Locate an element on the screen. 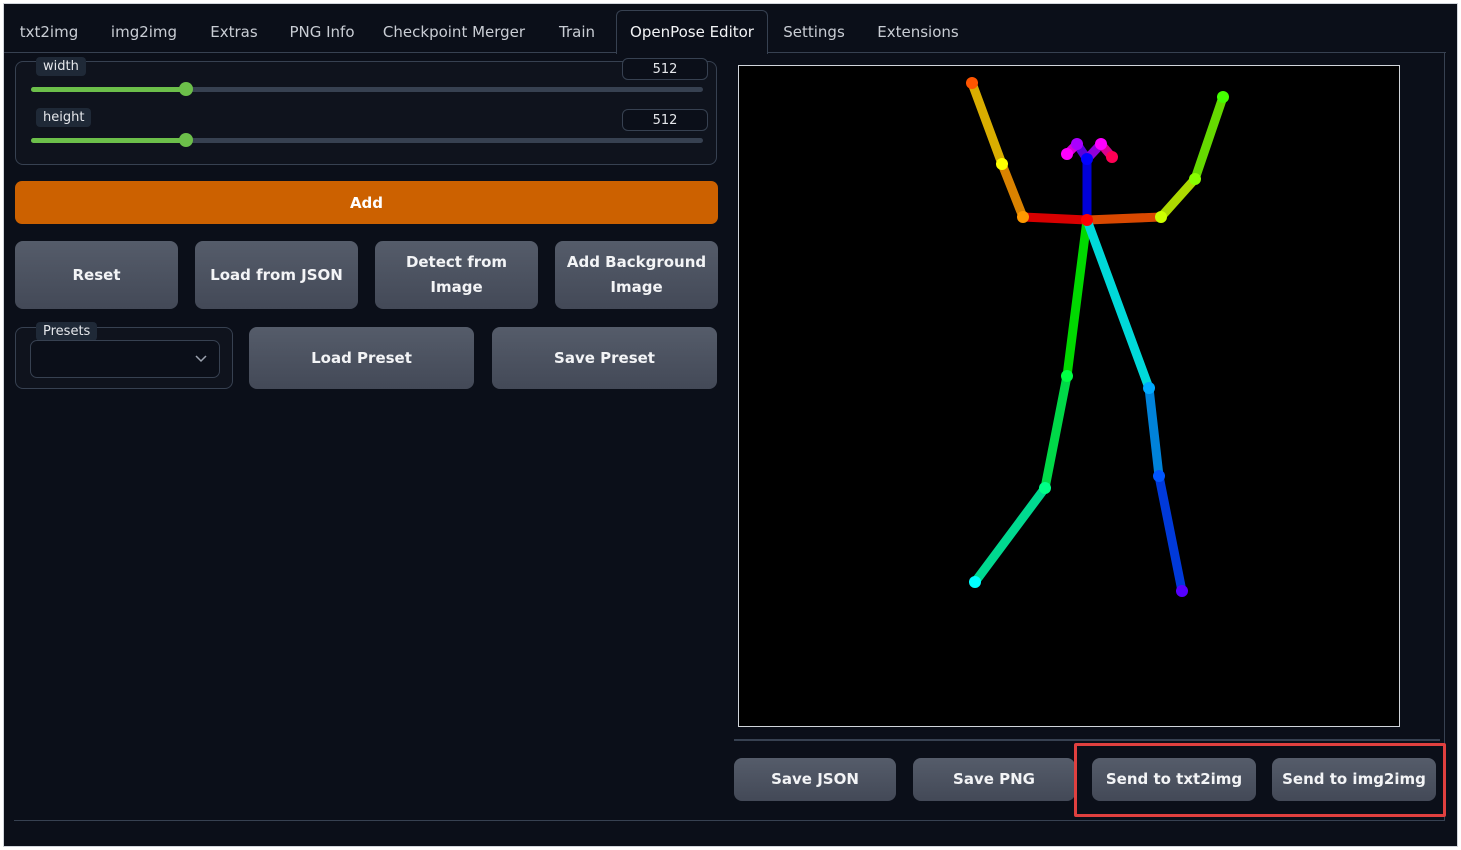 This screenshot has width=1461, height=850. limb-left-forearm is located at coordinates (1209, 138).